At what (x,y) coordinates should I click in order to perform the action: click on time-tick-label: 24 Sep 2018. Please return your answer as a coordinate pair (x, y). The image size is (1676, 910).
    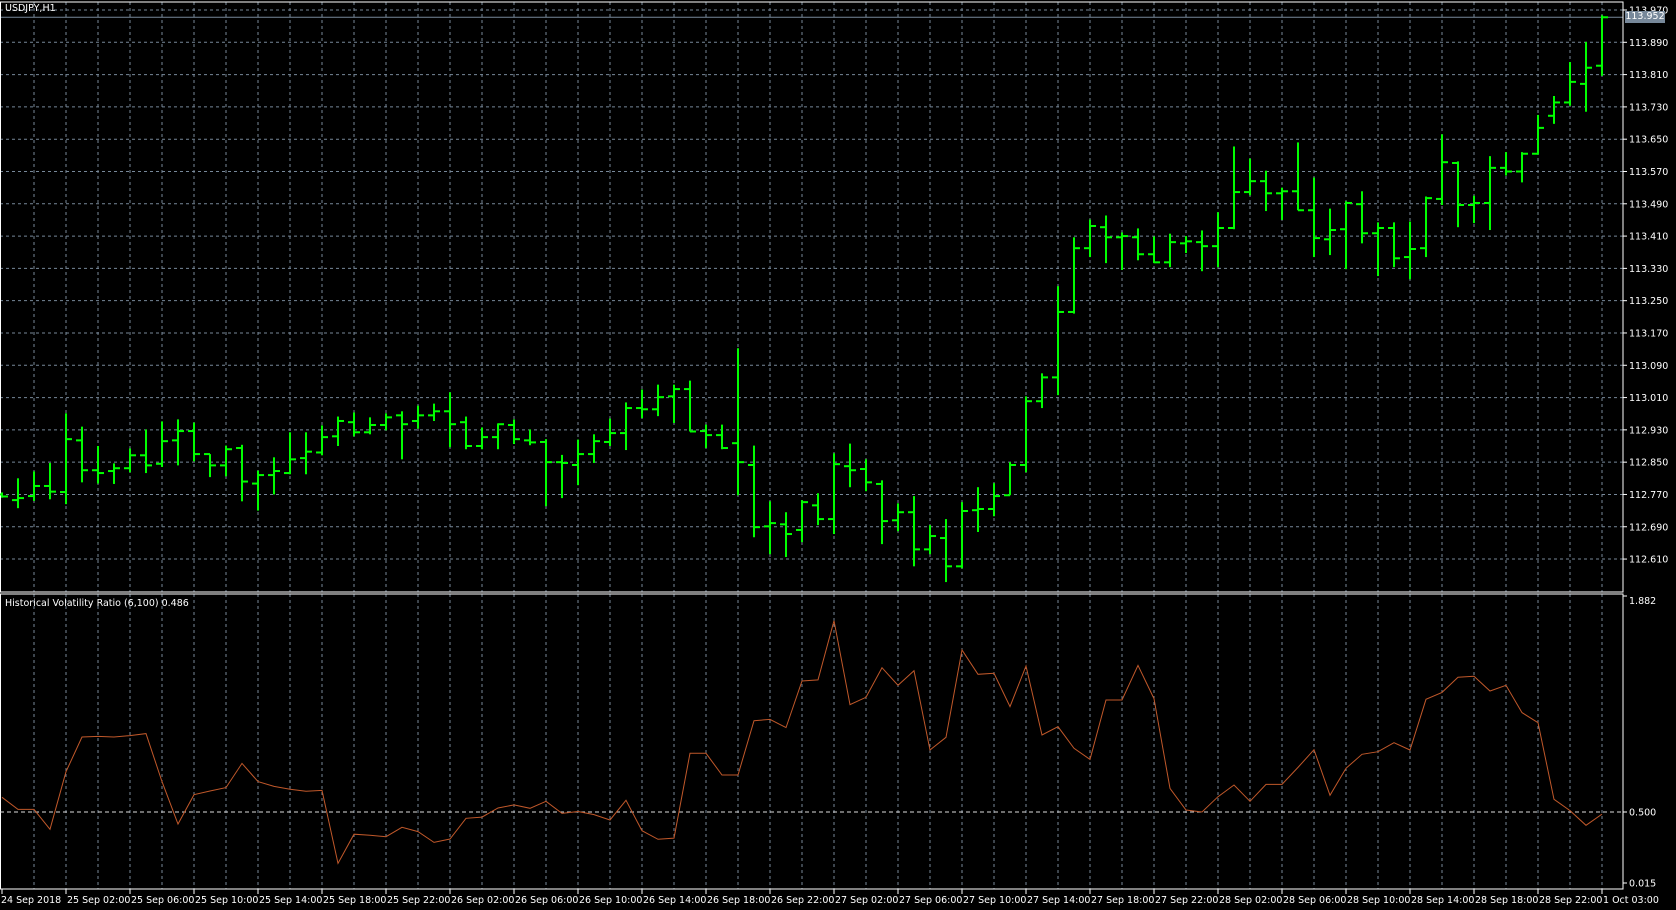
    Looking at the image, I should click on (31, 900).